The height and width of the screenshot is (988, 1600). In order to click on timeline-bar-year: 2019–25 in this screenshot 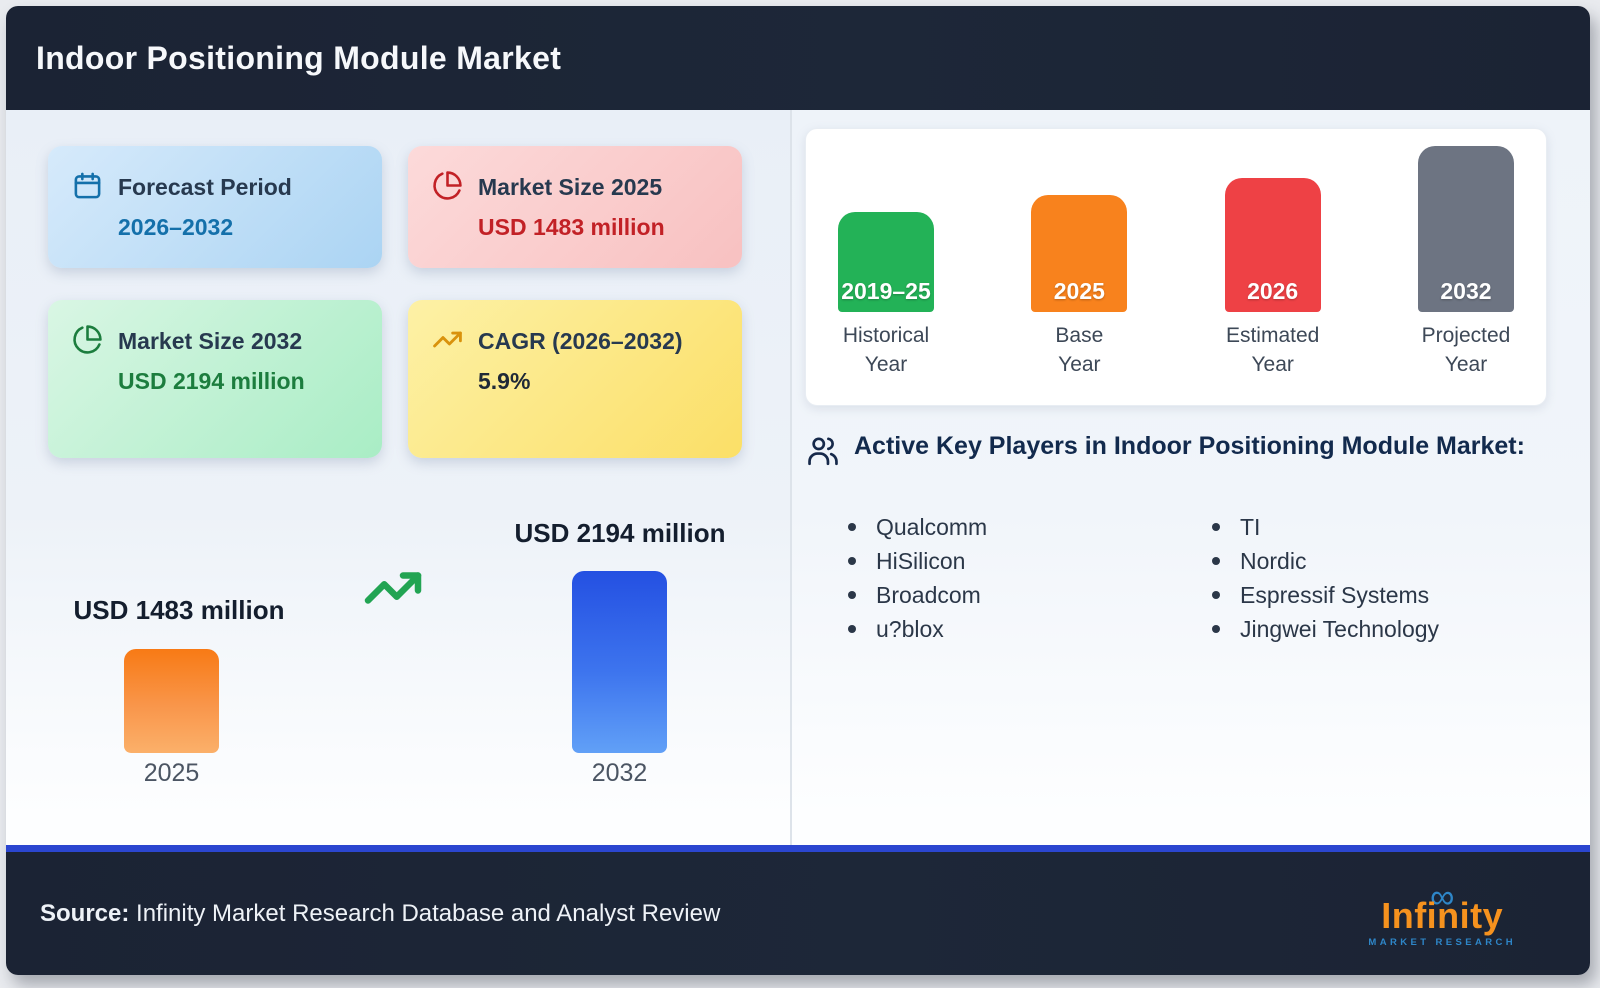, I will do `click(886, 291)`.